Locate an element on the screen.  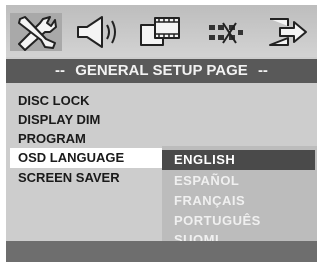
option-espanol: ESPAÑOL is located at coordinates (239, 181).